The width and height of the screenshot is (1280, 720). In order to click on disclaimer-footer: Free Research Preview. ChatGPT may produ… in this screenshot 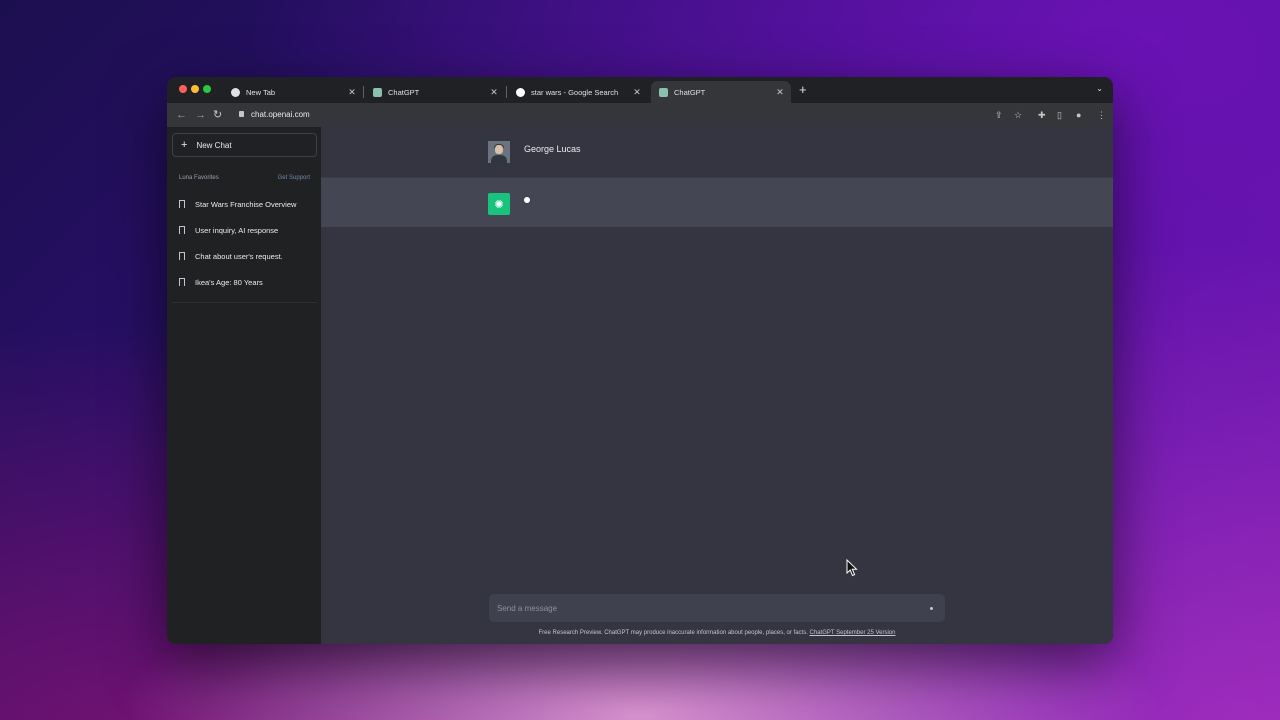, I will do `click(717, 633)`.